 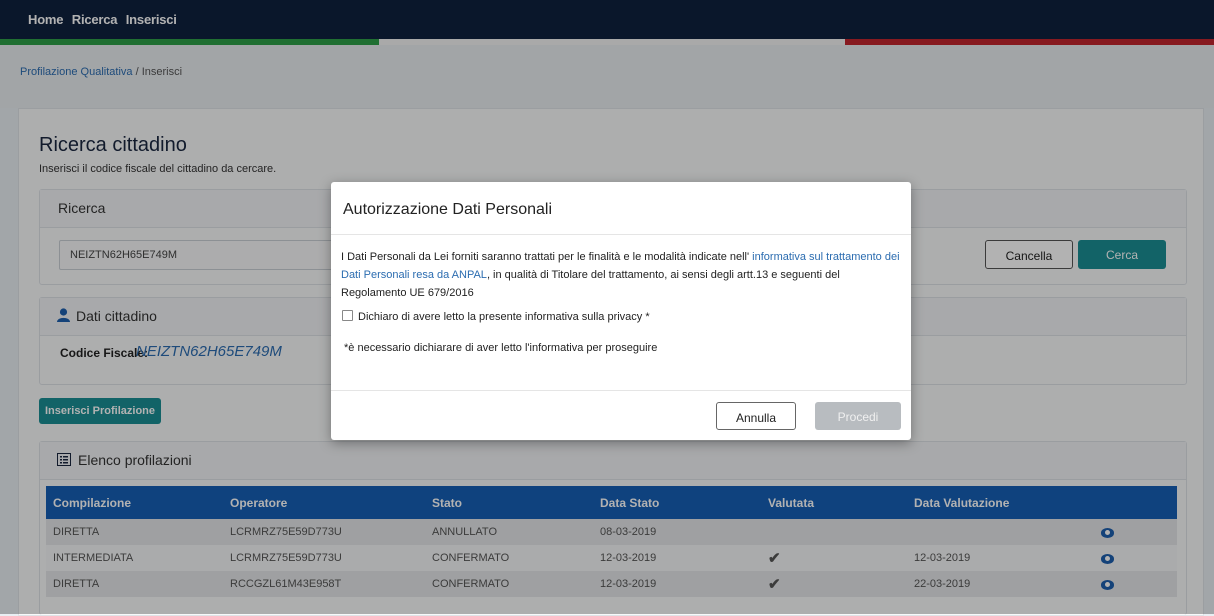 What do you see at coordinates (621, 234) in the screenshot?
I see `modal-divider` at bounding box center [621, 234].